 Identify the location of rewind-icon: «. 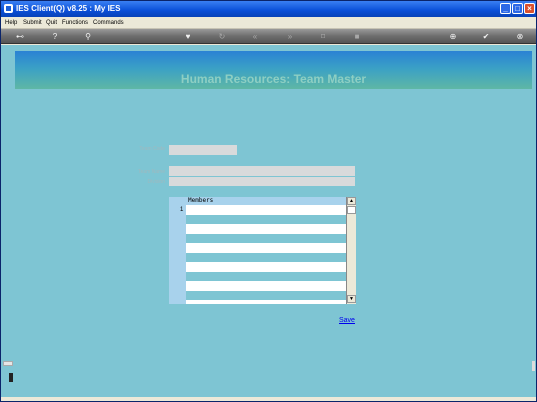
(255, 36).